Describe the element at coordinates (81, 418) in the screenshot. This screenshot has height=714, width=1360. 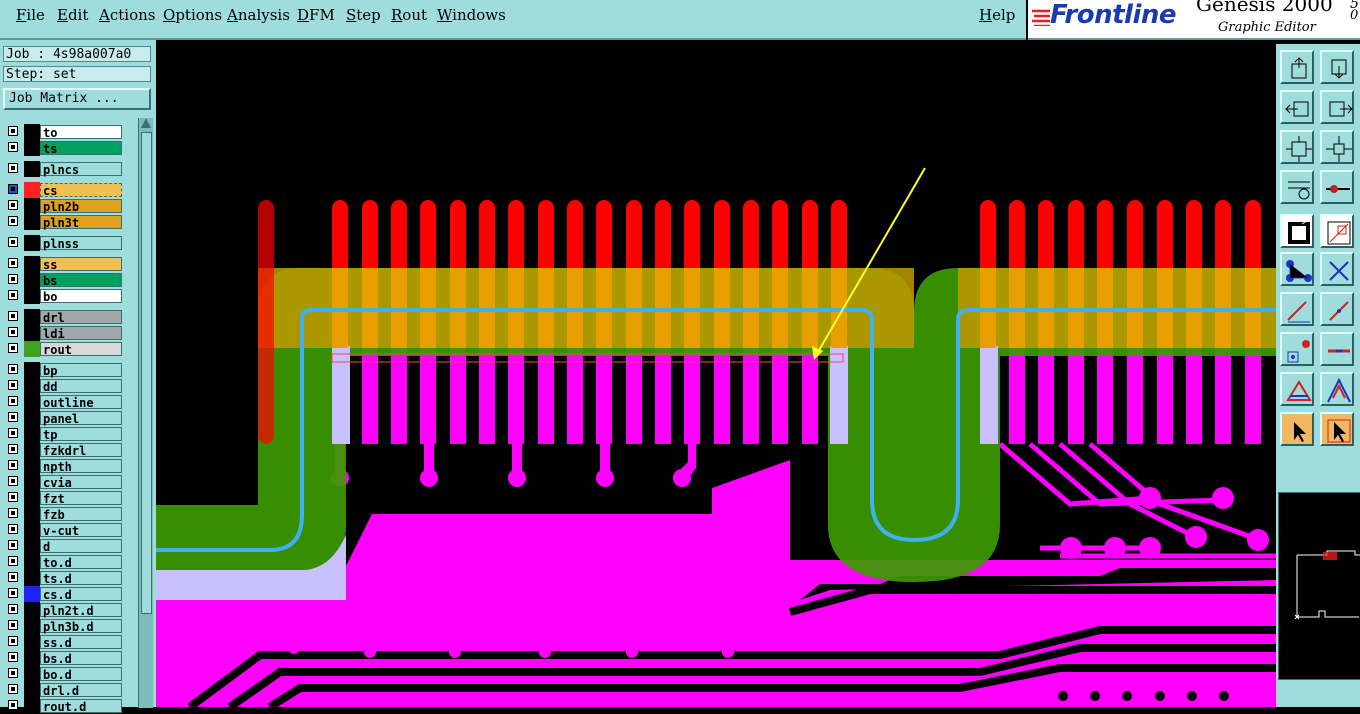
I see `layer-name: panel` at that location.